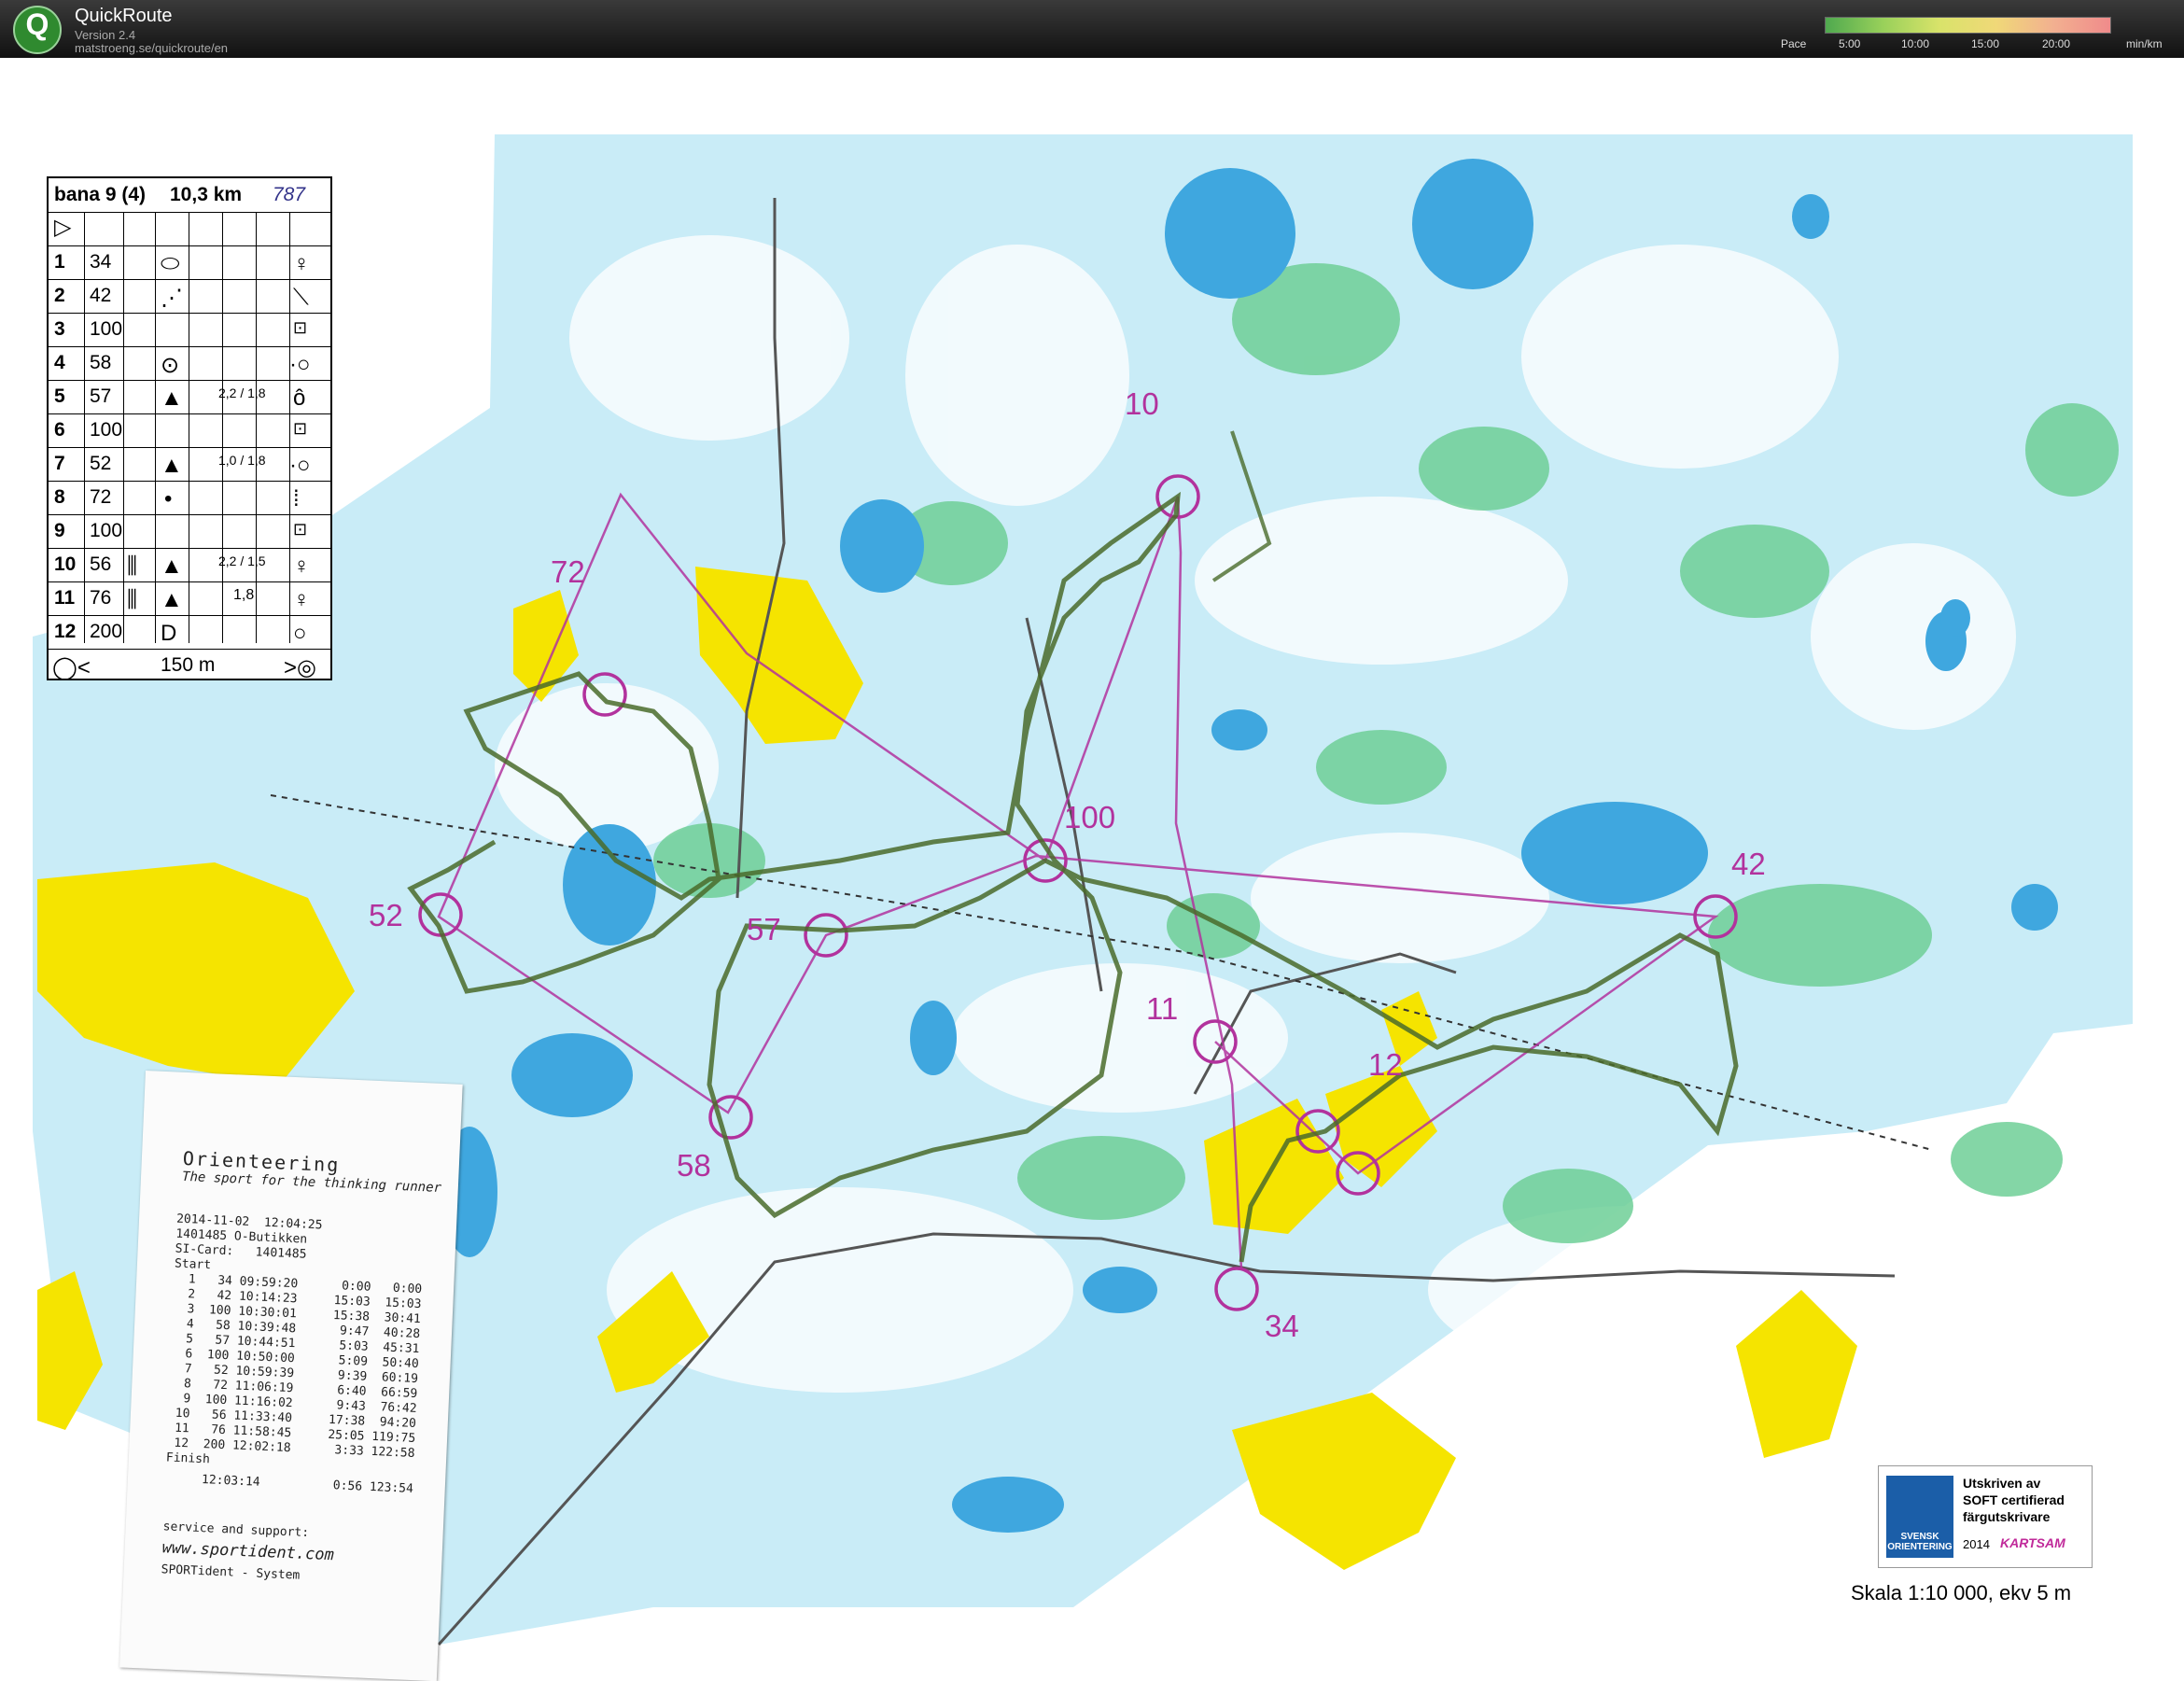  Describe the element at coordinates (289, 194) in the screenshot. I see `handwritten-note: 787` at that location.